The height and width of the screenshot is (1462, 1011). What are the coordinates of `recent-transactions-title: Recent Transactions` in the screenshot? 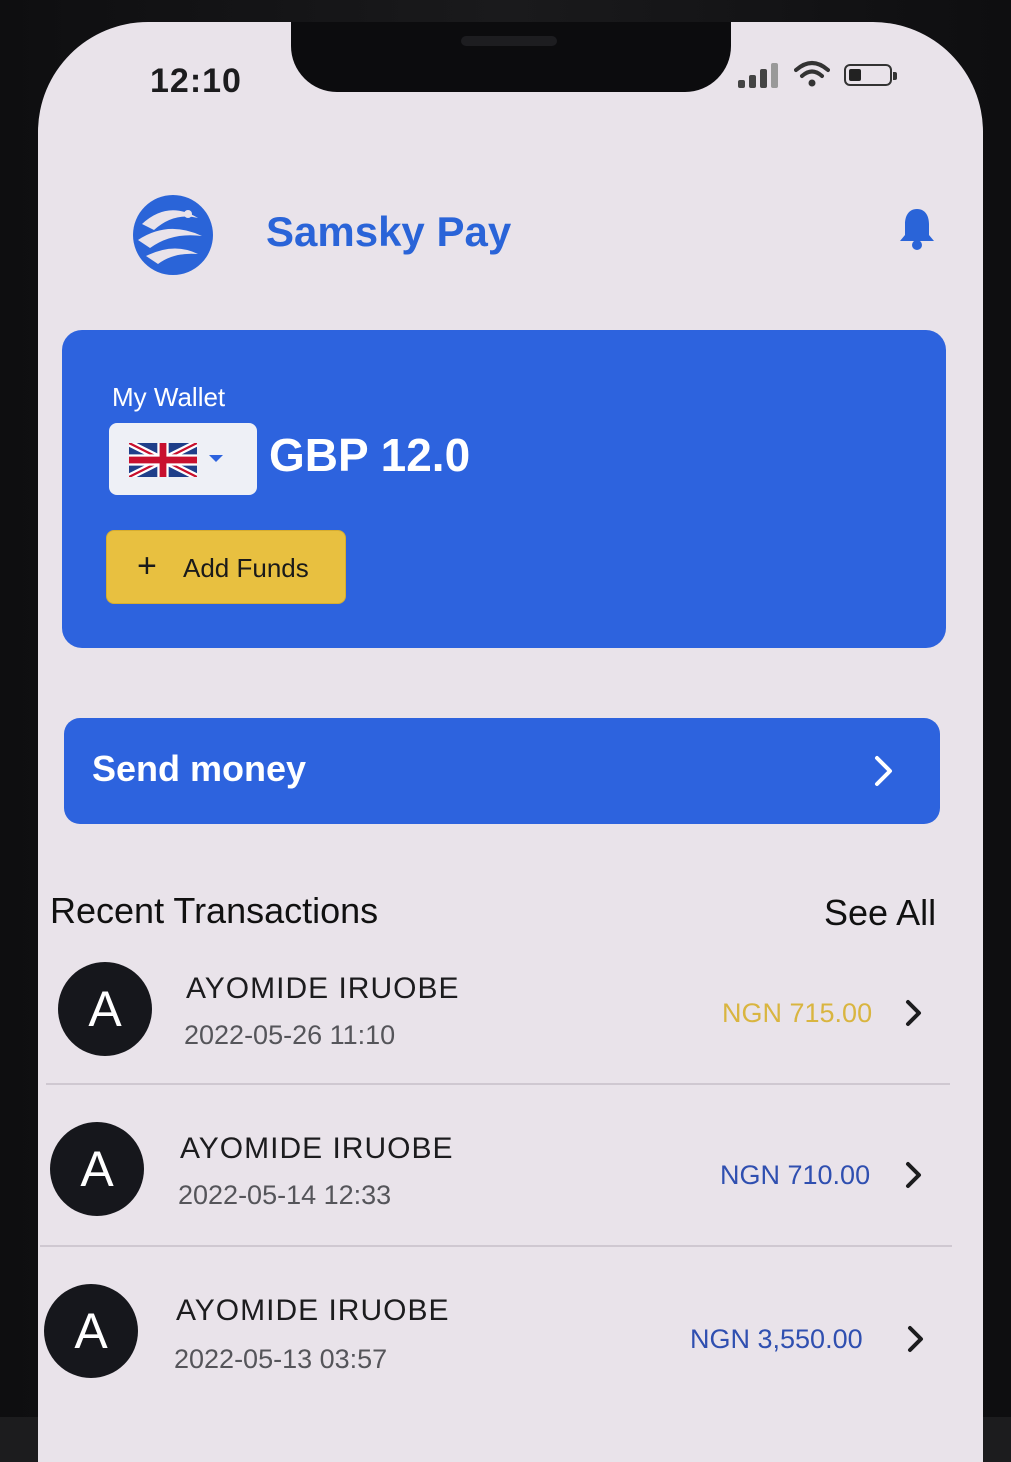 It's located at (214, 910).